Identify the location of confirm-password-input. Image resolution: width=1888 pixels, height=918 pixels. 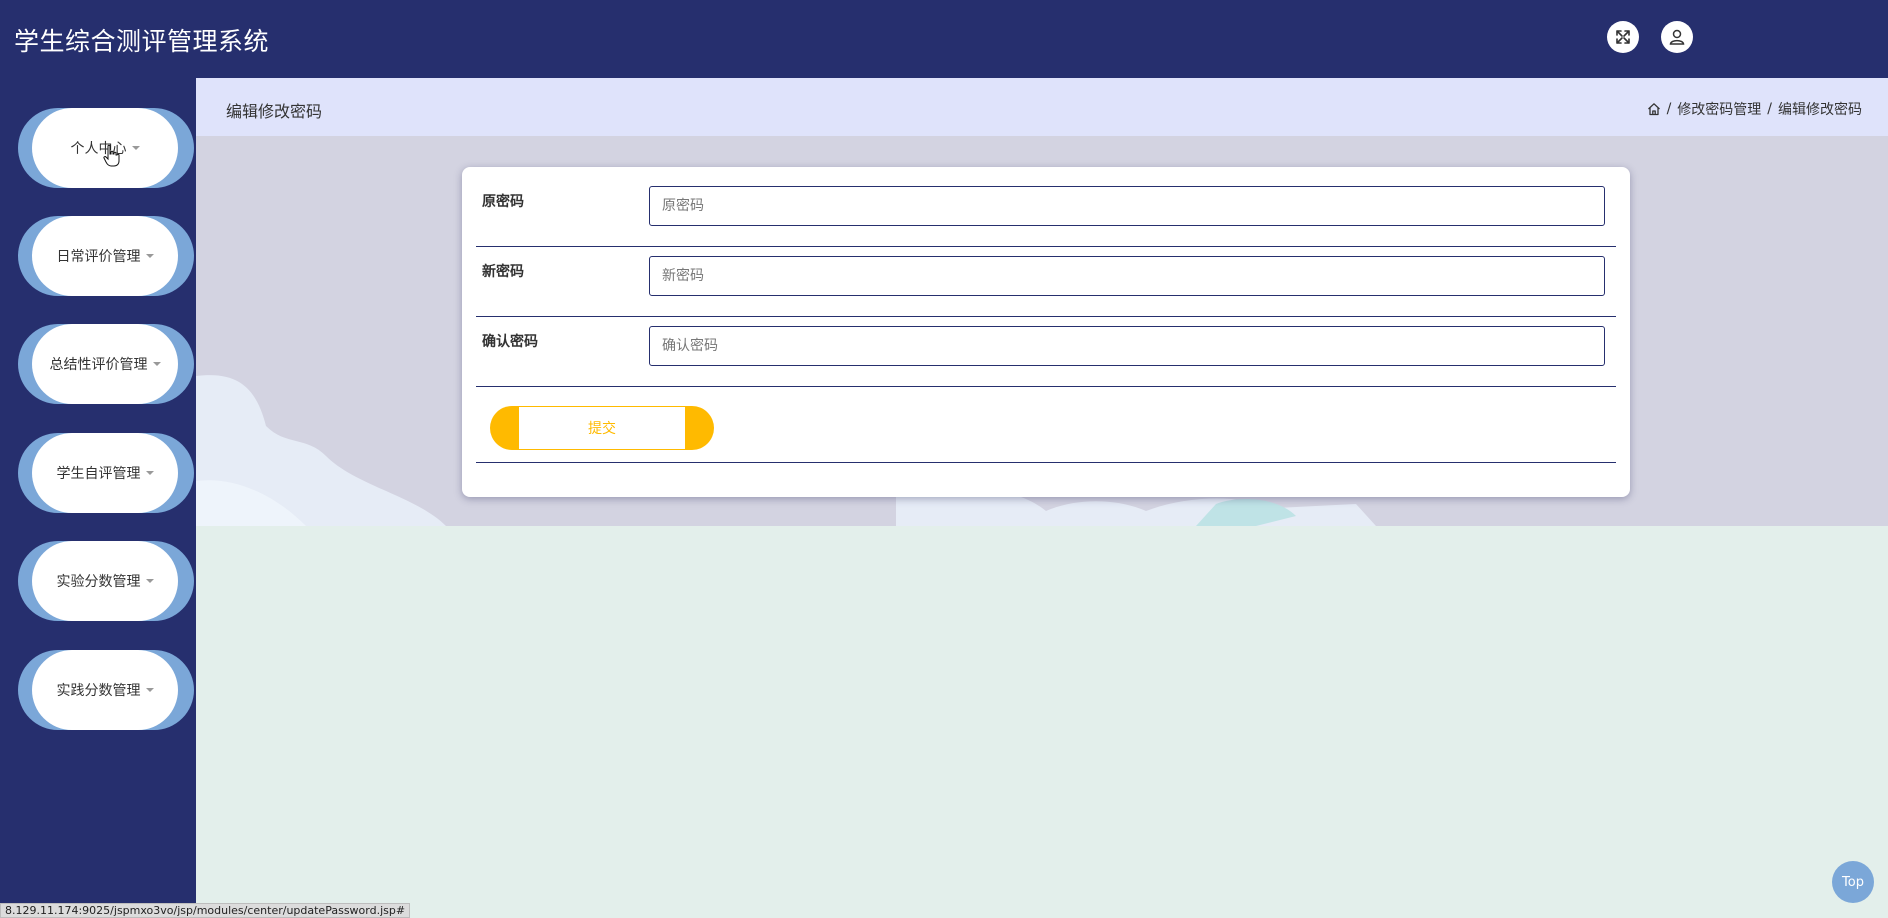
(1127, 346).